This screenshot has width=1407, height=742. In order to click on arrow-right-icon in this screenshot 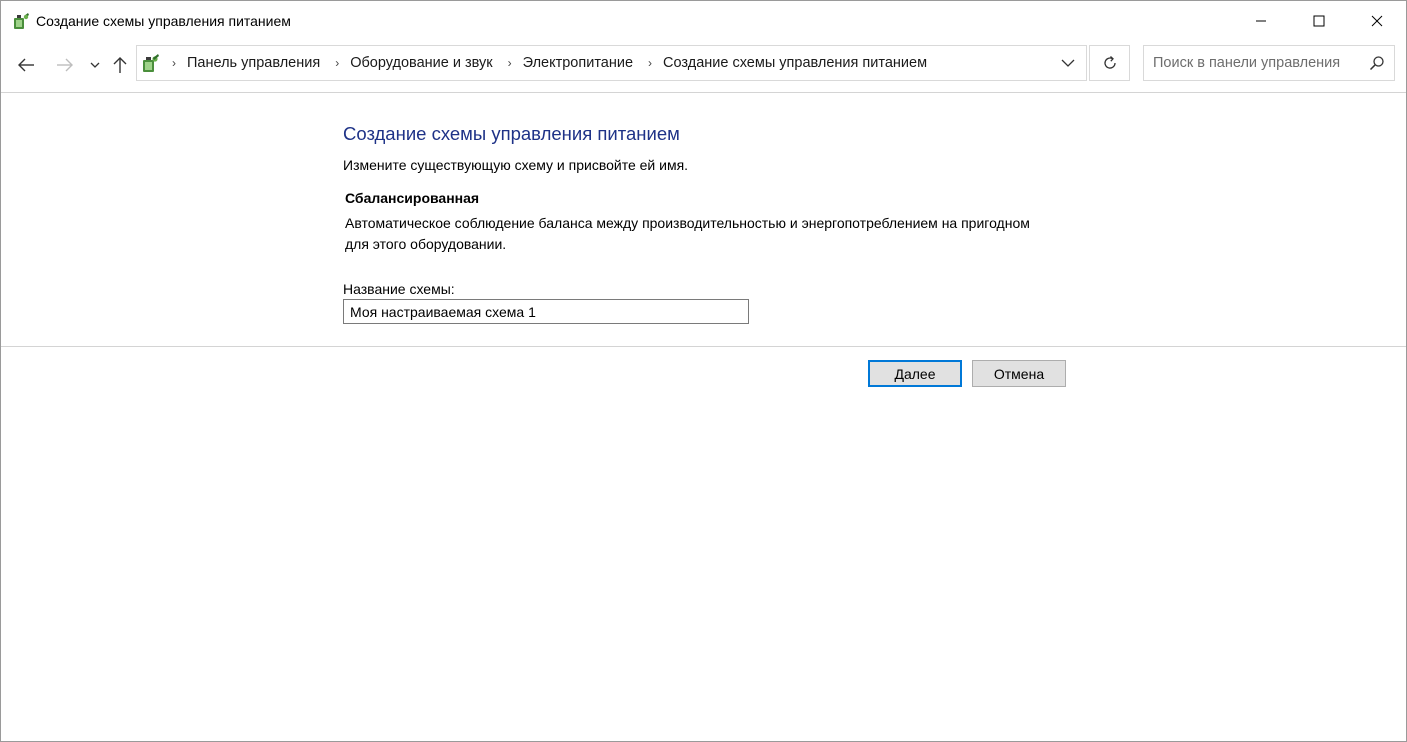, I will do `click(65, 65)`.